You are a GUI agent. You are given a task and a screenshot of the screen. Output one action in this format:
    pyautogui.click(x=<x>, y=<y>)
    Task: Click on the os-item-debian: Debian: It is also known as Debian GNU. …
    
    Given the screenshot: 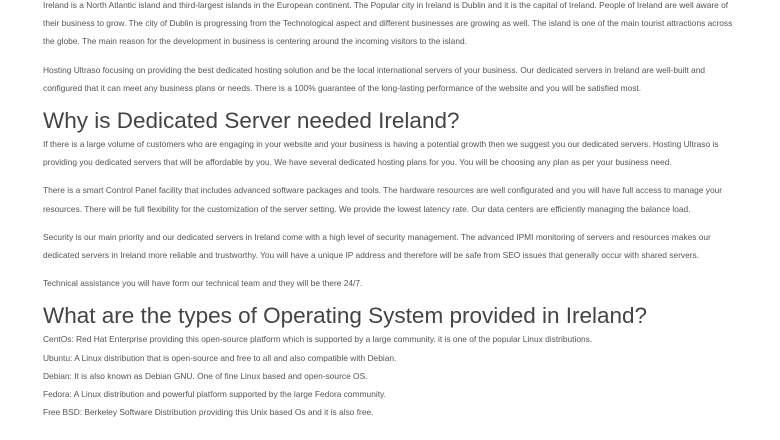 What is the action you would take?
    pyautogui.click(x=205, y=375)
    